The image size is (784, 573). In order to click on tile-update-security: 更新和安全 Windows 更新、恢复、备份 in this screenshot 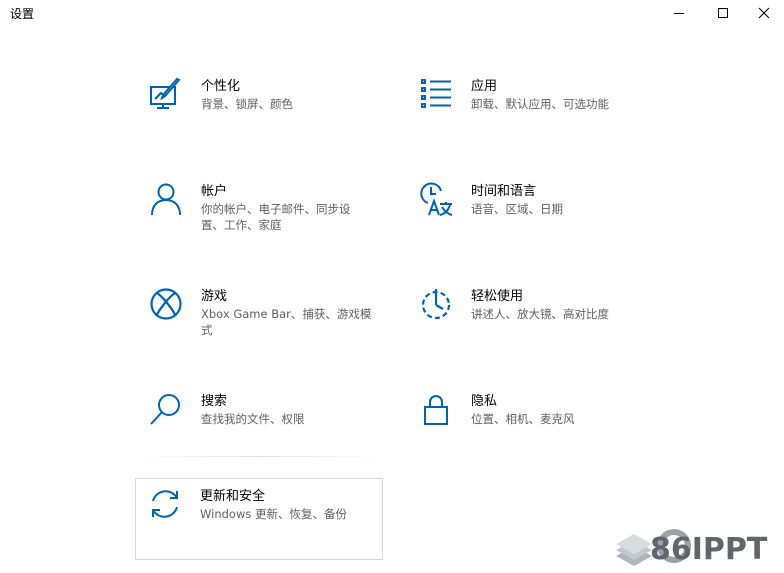, I will do `click(259, 519)`.